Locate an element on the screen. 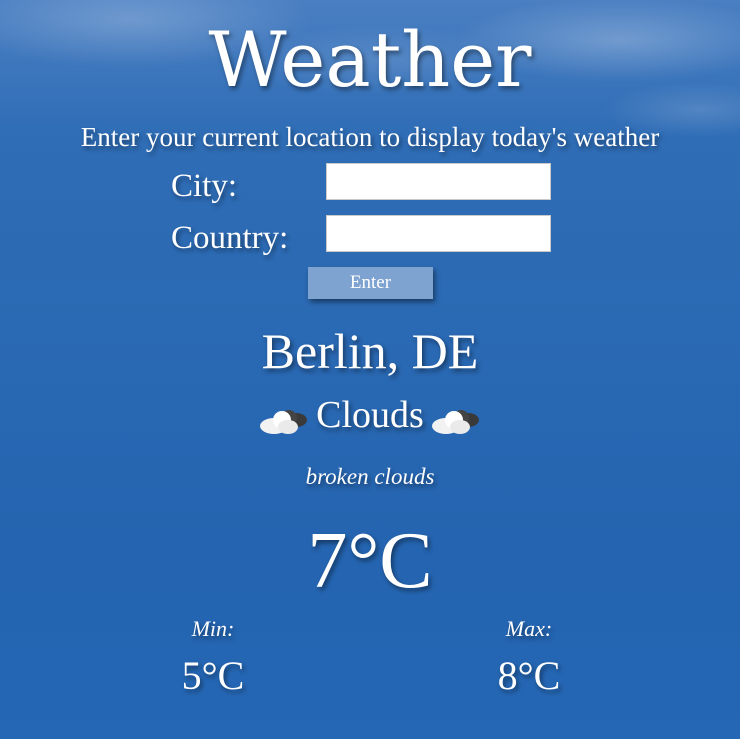  condition-label: Clouds is located at coordinates (370, 415).